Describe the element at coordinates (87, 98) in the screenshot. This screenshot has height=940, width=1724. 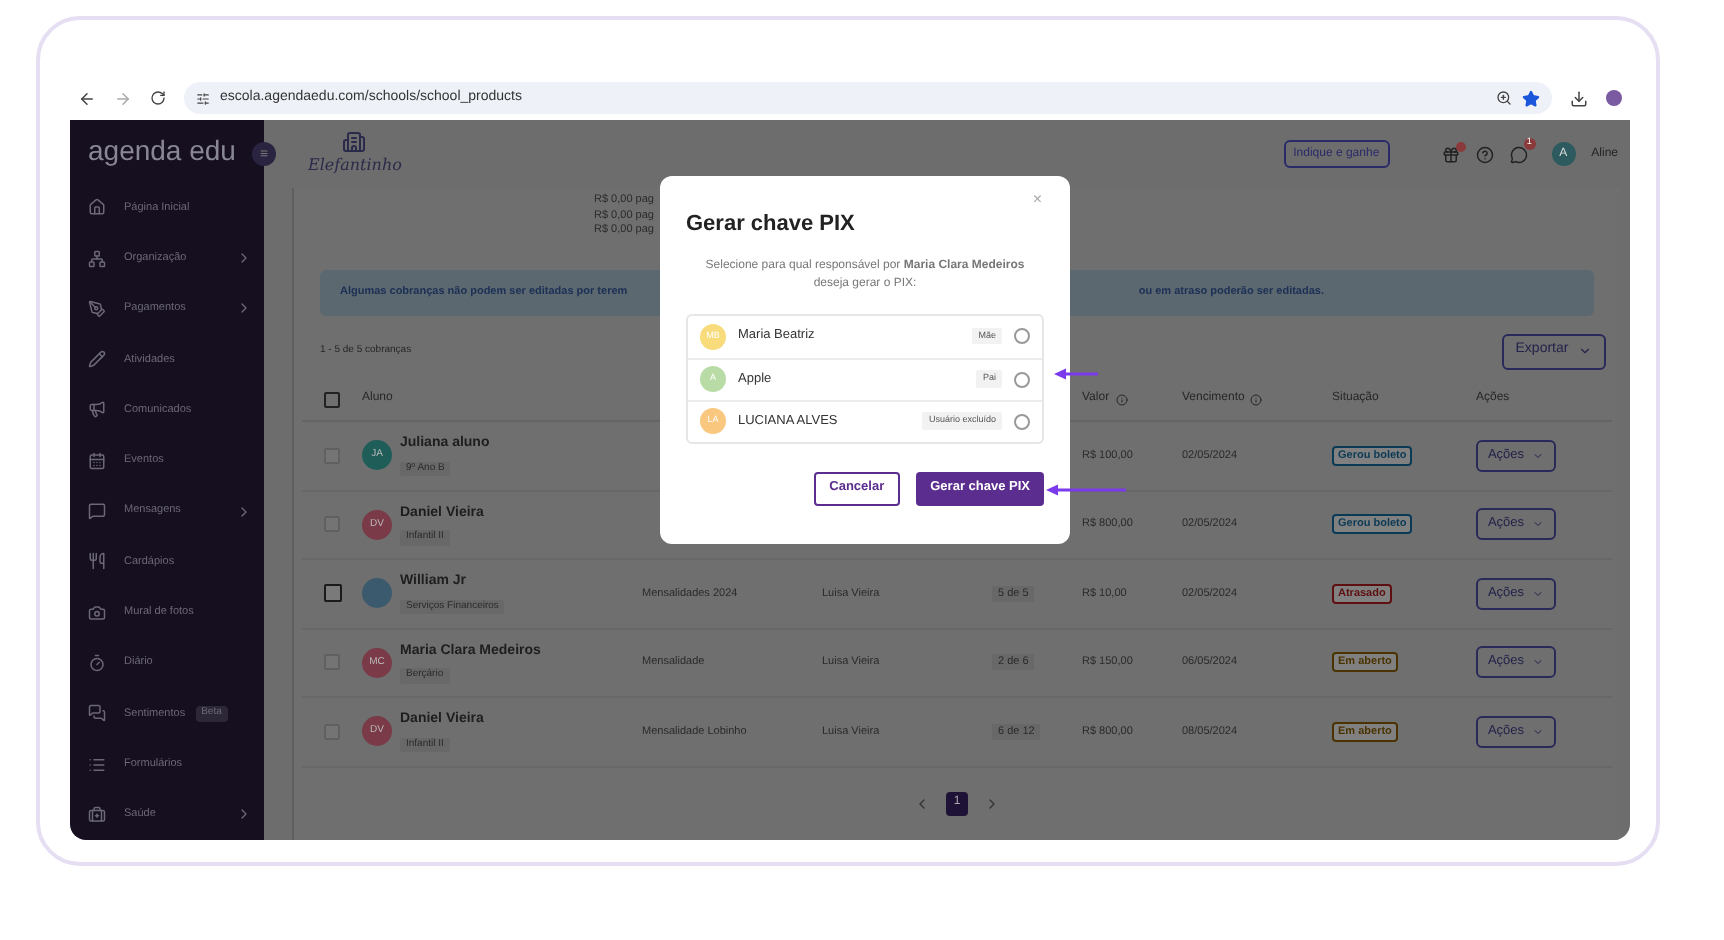
I see `back-icon` at that location.